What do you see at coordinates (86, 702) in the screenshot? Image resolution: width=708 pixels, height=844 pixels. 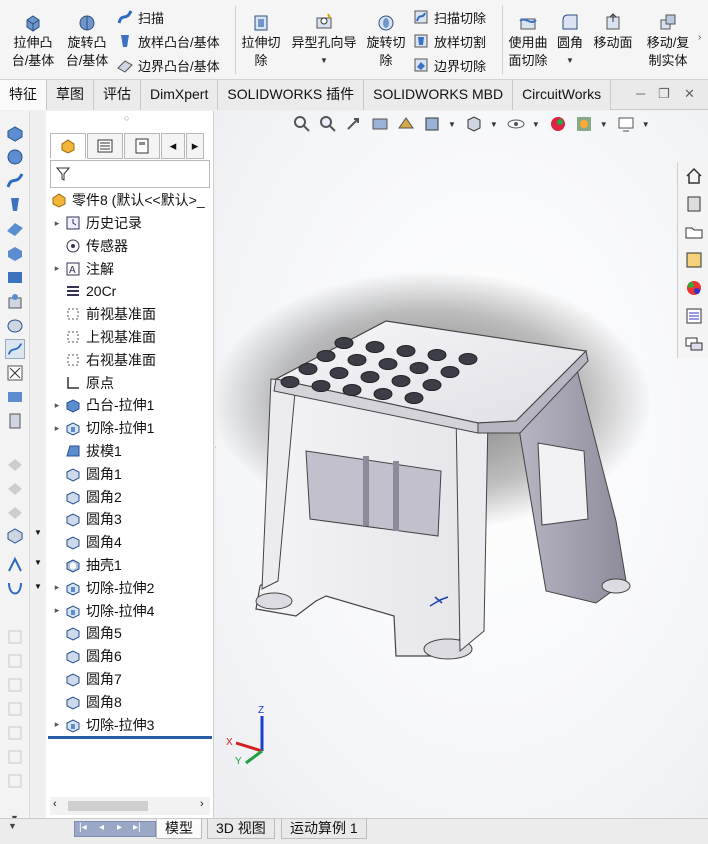 I see `tree-item: 圆角8` at bounding box center [86, 702].